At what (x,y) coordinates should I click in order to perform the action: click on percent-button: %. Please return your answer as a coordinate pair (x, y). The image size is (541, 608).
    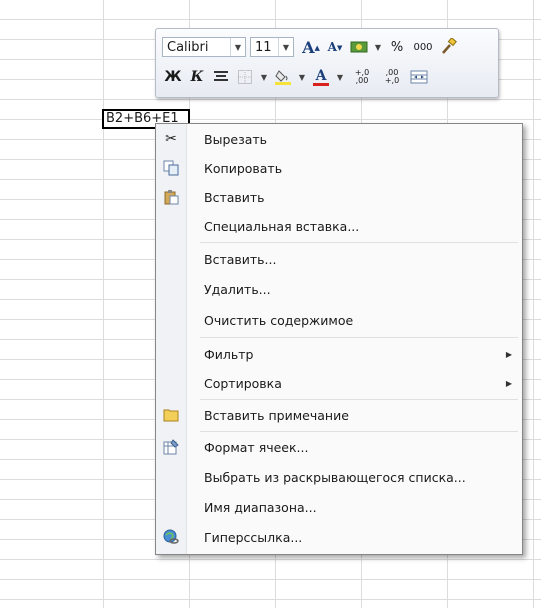
    Looking at the image, I should click on (397, 47).